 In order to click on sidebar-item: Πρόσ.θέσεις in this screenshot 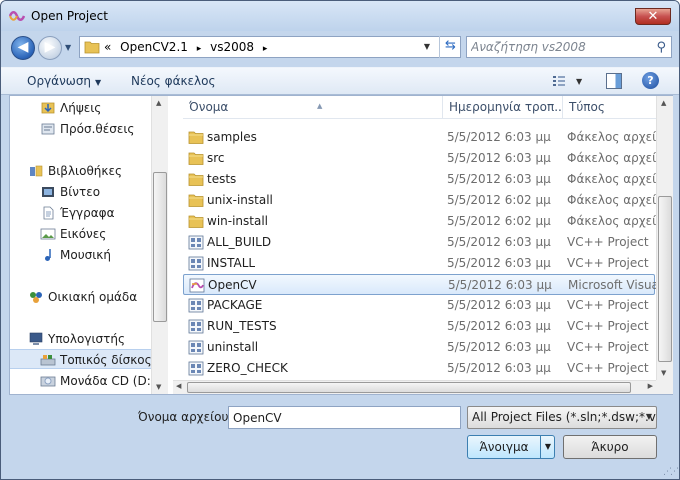, I will do `click(80, 129)`.